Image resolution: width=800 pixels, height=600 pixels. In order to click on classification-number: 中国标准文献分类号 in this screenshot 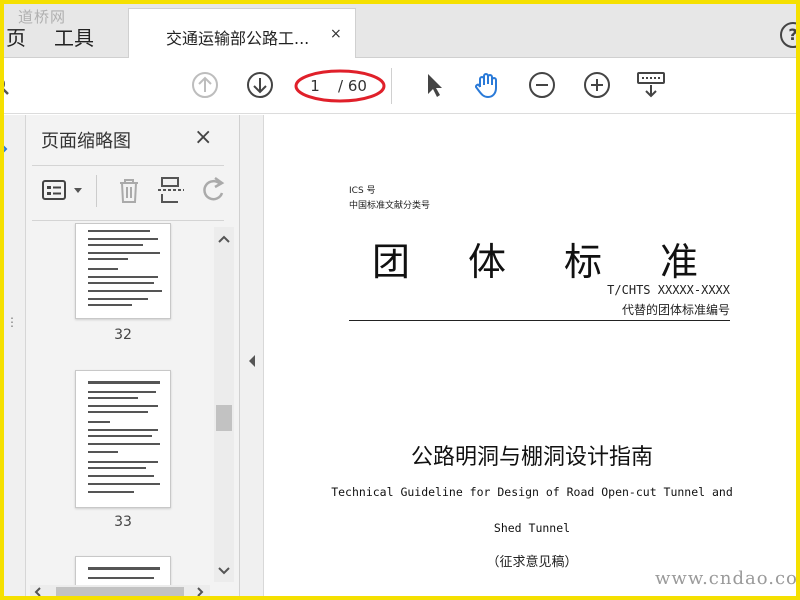, I will do `click(390, 206)`.